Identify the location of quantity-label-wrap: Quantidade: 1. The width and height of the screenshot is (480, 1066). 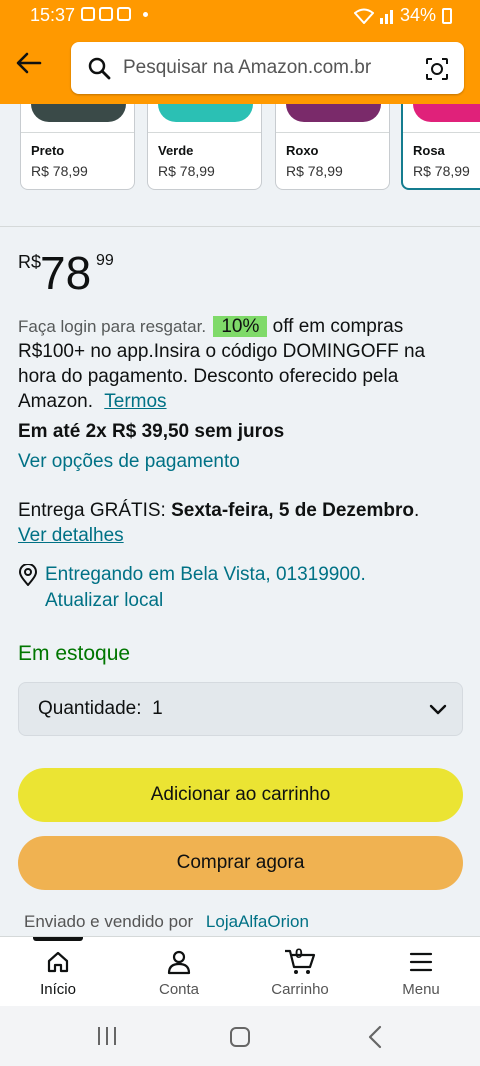
(100, 709).